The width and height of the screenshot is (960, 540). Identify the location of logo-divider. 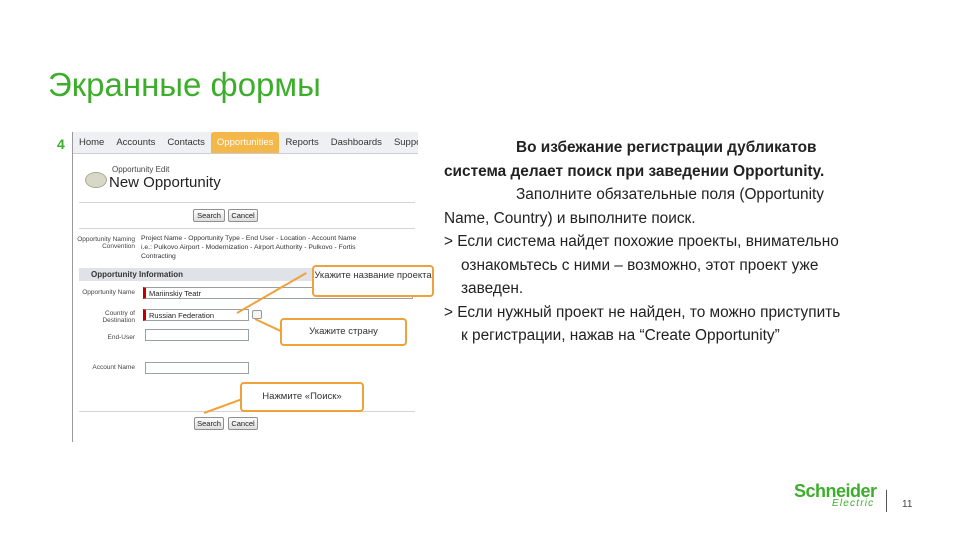
(886, 501).